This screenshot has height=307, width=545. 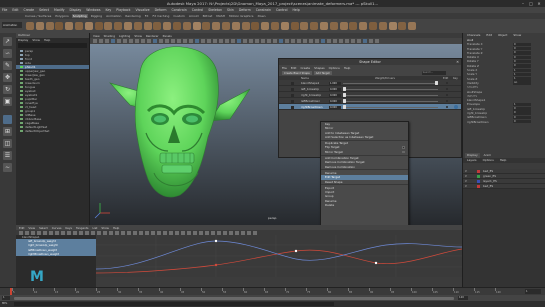 What do you see at coordinates (7, 143) in the screenshot?
I see `layout-icon: ◫` at bounding box center [7, 143].